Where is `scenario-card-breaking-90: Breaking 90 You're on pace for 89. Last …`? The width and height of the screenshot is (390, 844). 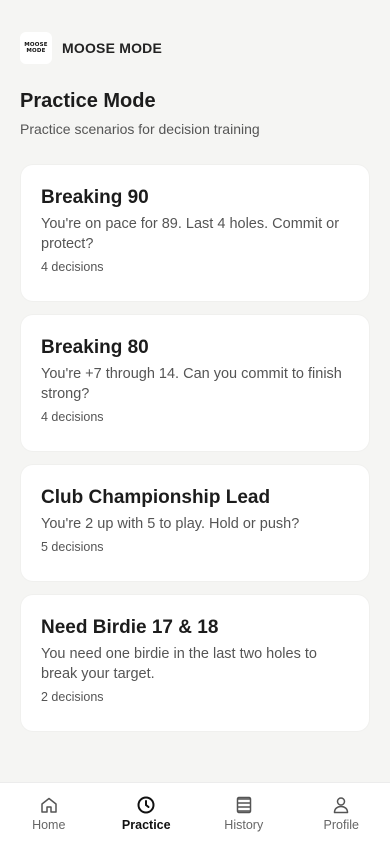 scenario-card-breaking-90: Breaking 90 You're on pace for 89. Last … is located at coordinates (195, 233).